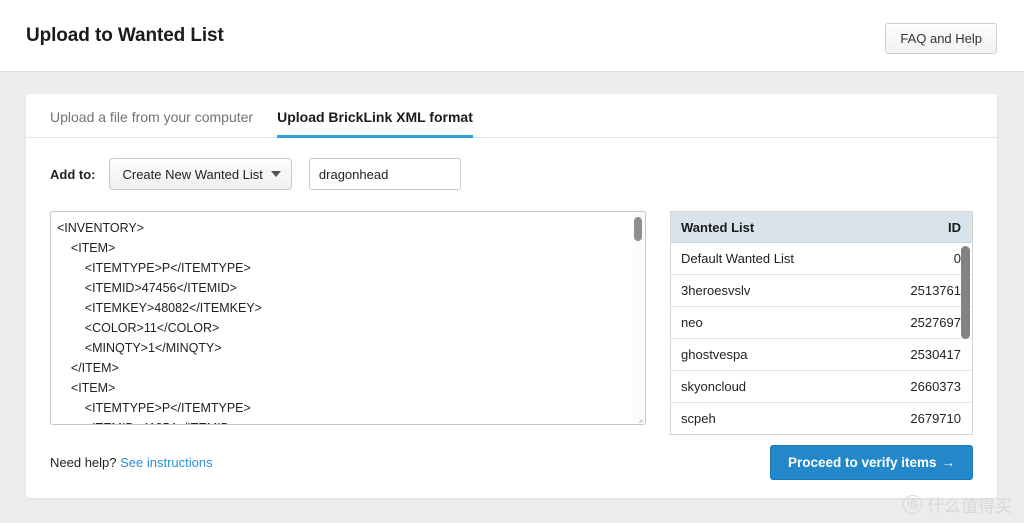  Describe the element at coordinates (698, 418) in the screenshot. I see `cell-list-name: scpeh` at that location.